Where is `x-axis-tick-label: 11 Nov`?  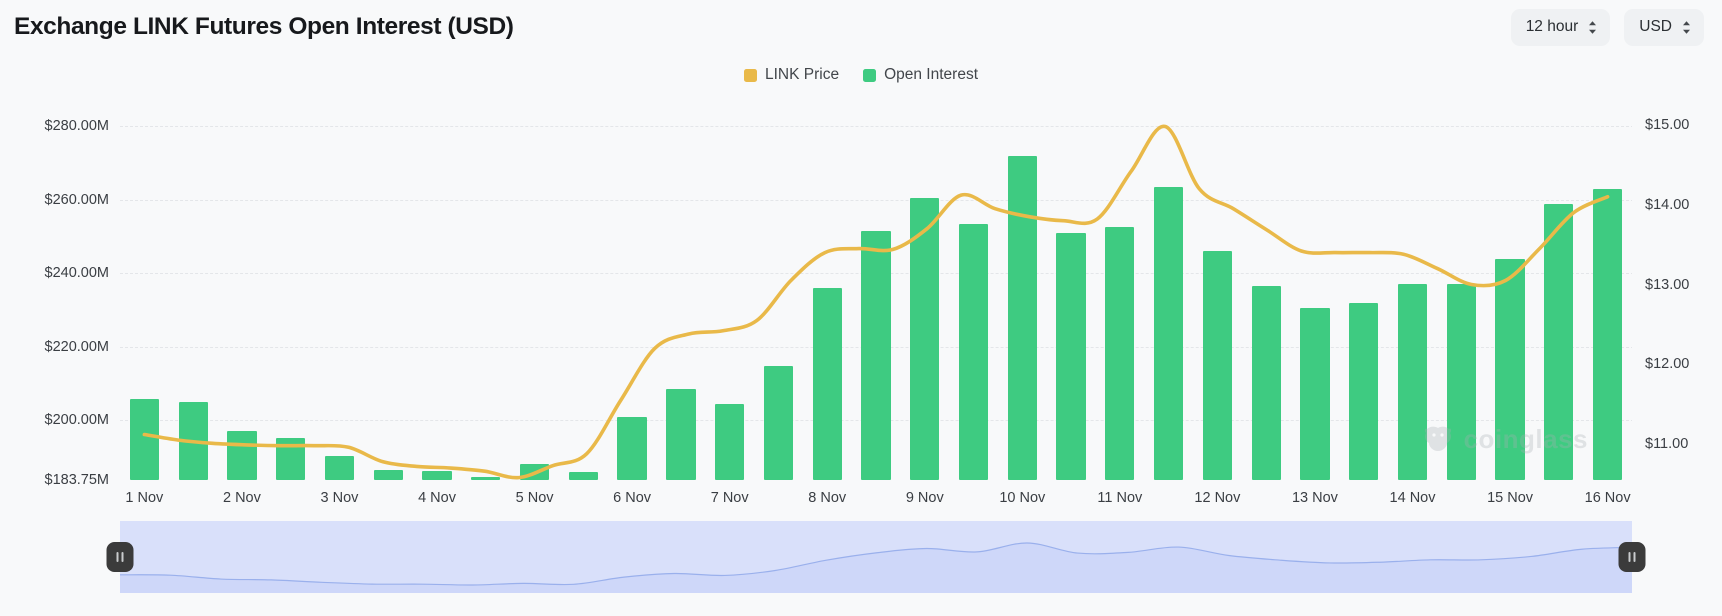
x-axis-tick-label: 11 Nov is located at coordinates (1120, 498).